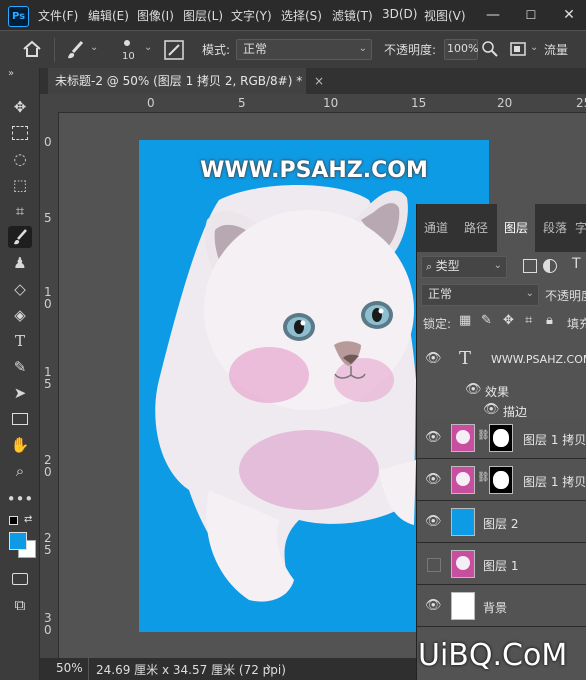  What do you see at coordinates (20, 107) in the screenshot?
I see `move-tool-icon: ✥` at bounding box center [20, 107].